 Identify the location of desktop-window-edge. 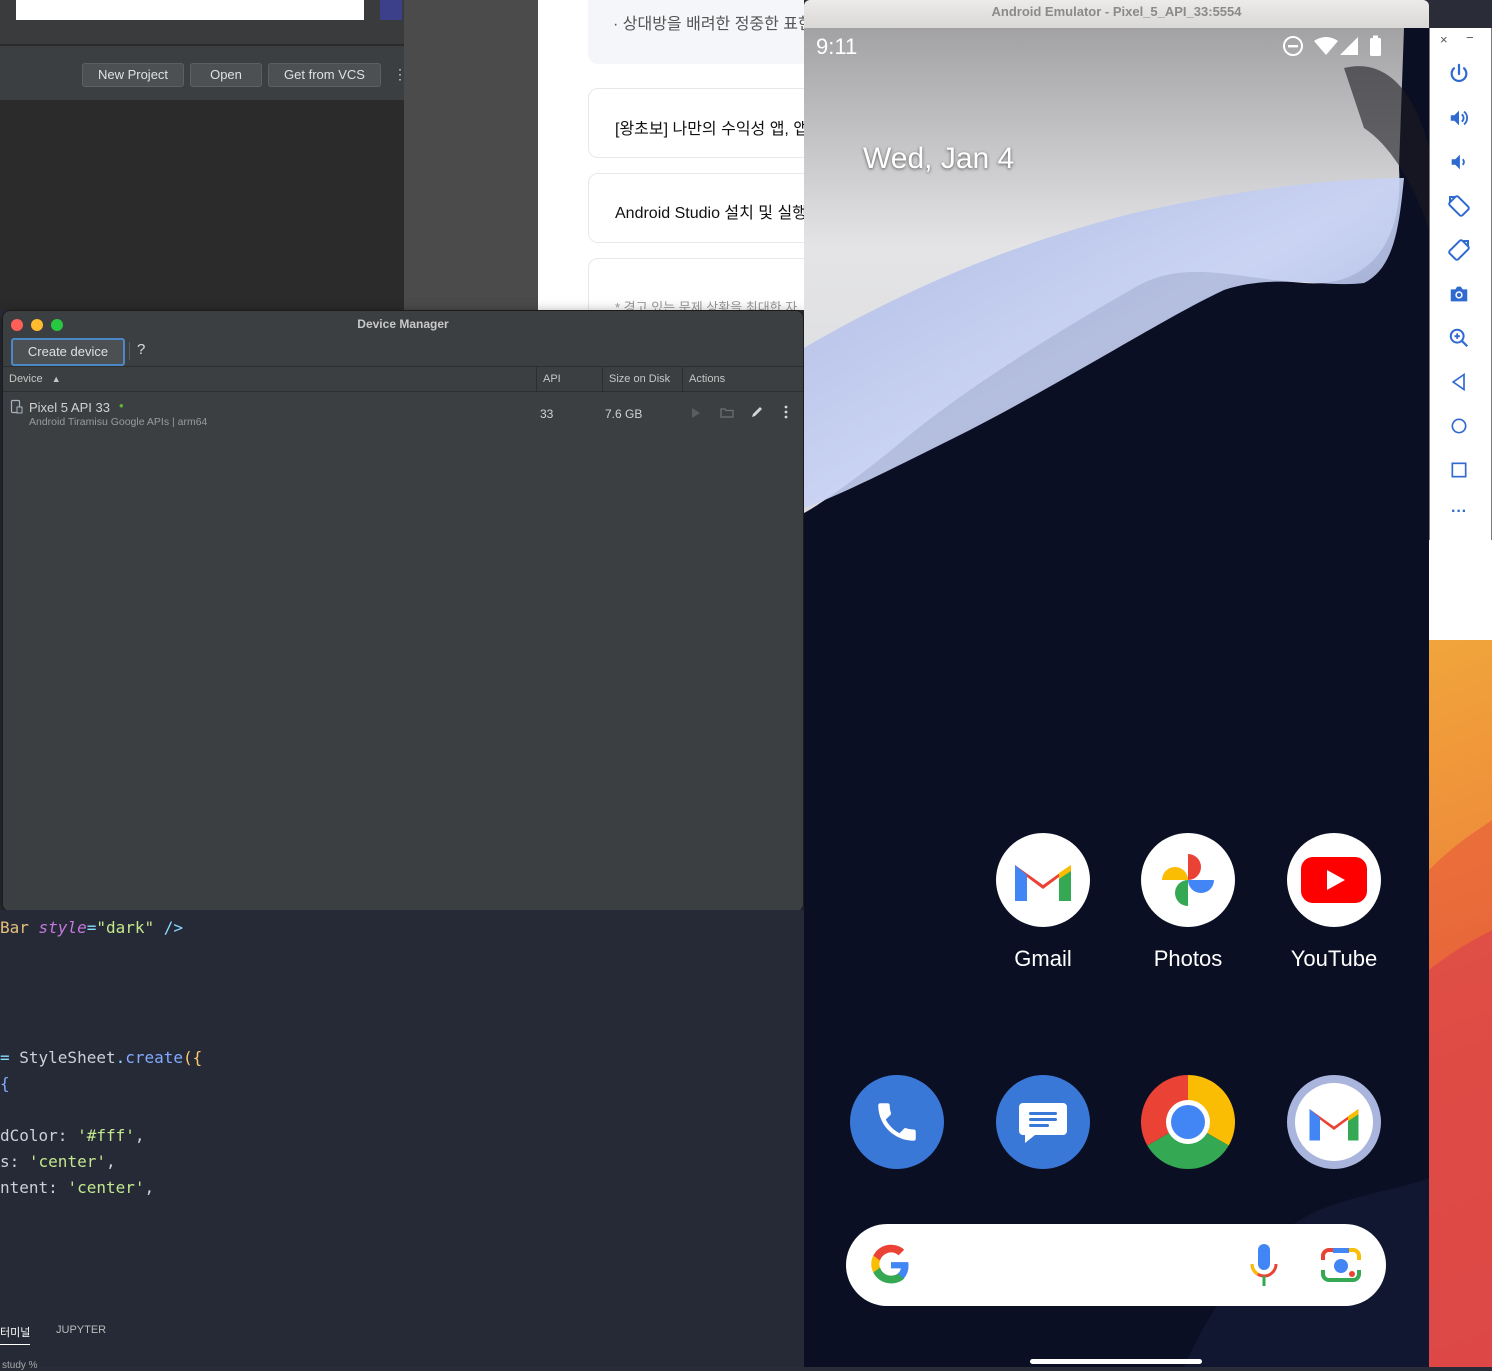
(1460, 590).